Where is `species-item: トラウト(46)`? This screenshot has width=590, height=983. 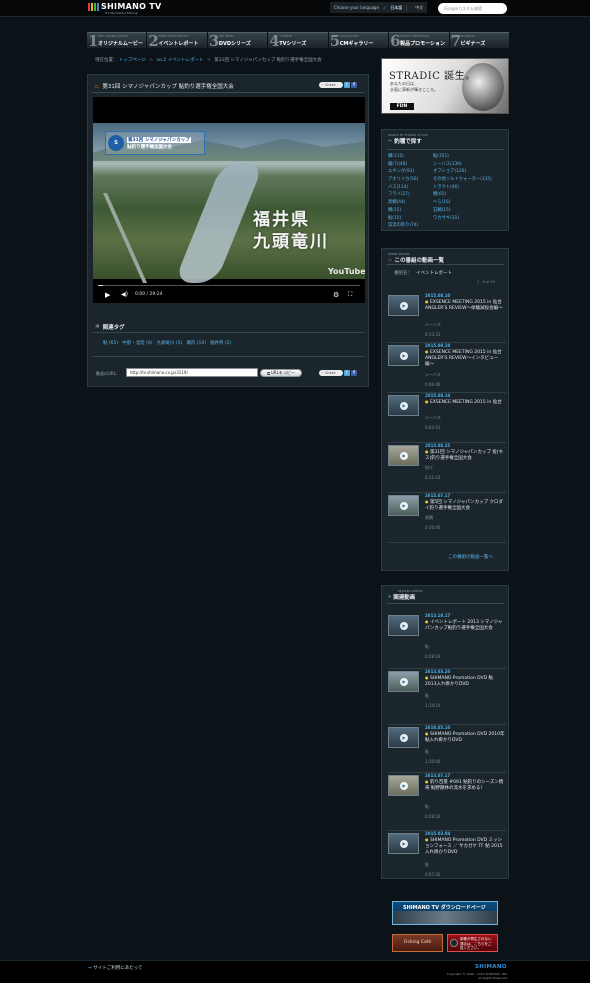 species-item: トラウト(46) is located at coordinates (469, 187).